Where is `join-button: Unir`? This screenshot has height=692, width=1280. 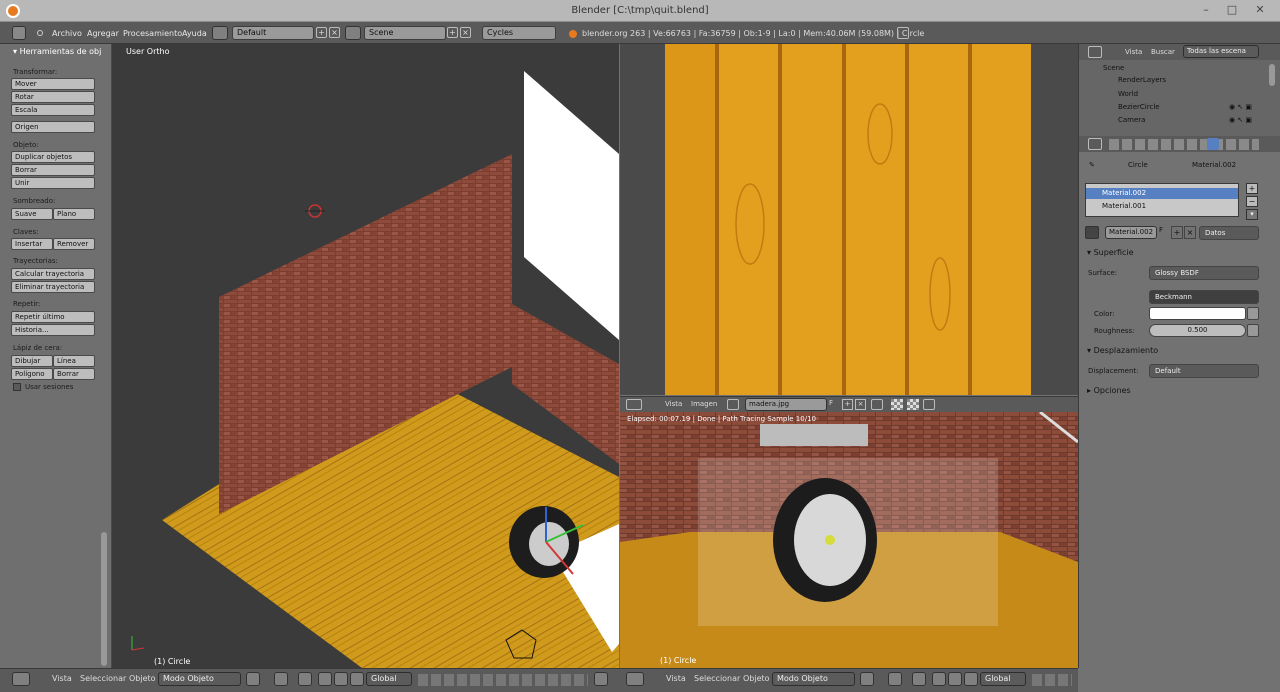 join-button: Unir is located at coordinates (53, 183).